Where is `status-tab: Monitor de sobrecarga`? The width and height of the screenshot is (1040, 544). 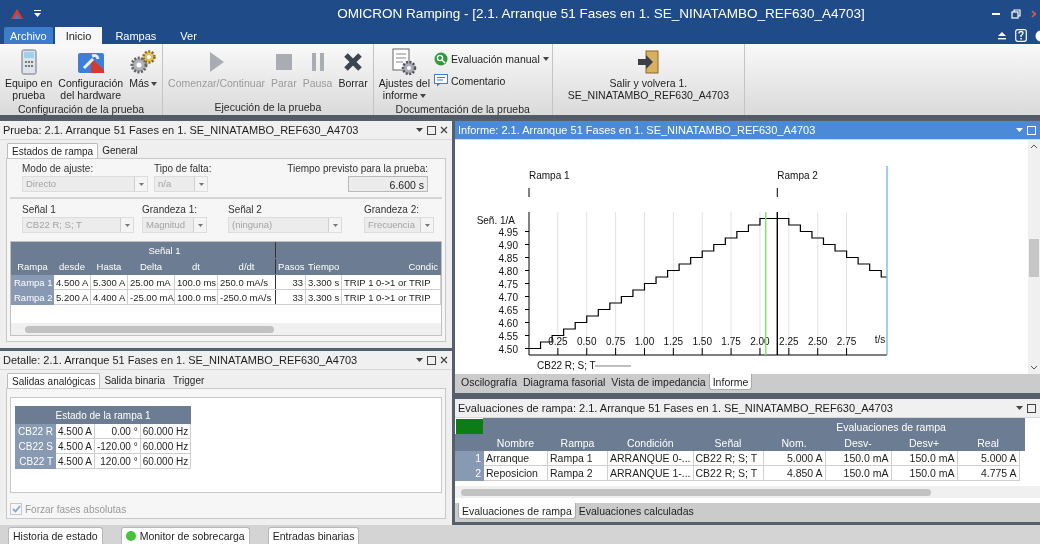 status-tab: Monitor de sobrecarga is located at coordinates (185, 535).